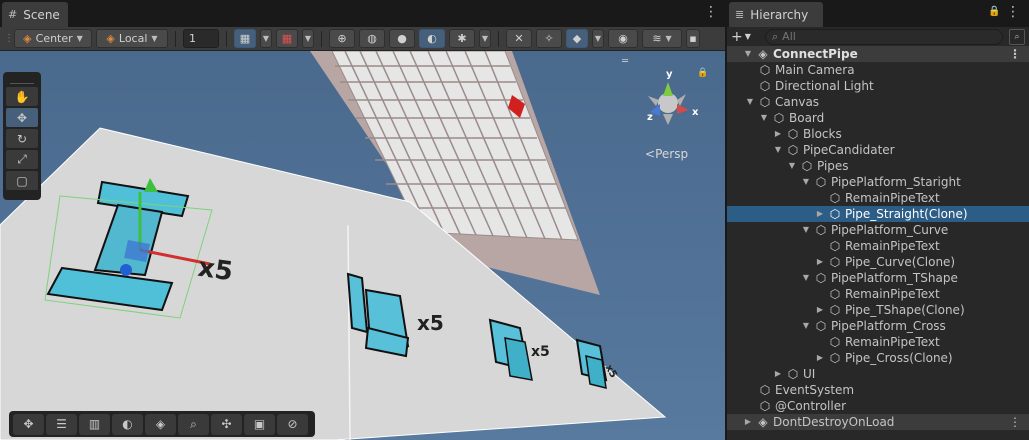  I want to click on gizmo-lock-icon: 🔒, so click(702, 73).